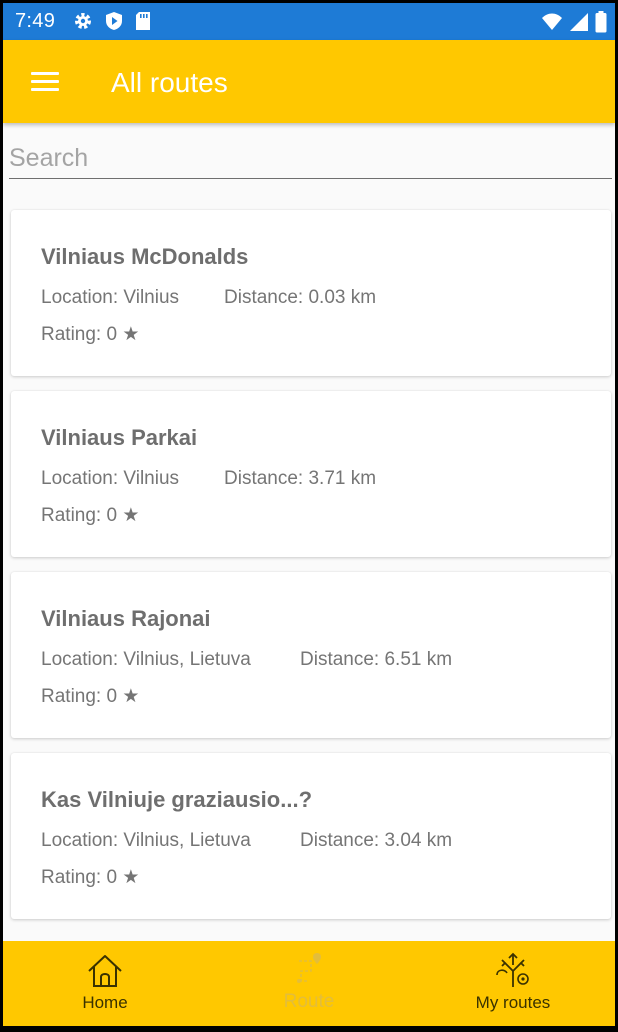 The image size is (618, 1032). Describe the element at coordinates (145, 256) in the screenshot. I see `route-title: Vilniaus McDonalds` at that location.